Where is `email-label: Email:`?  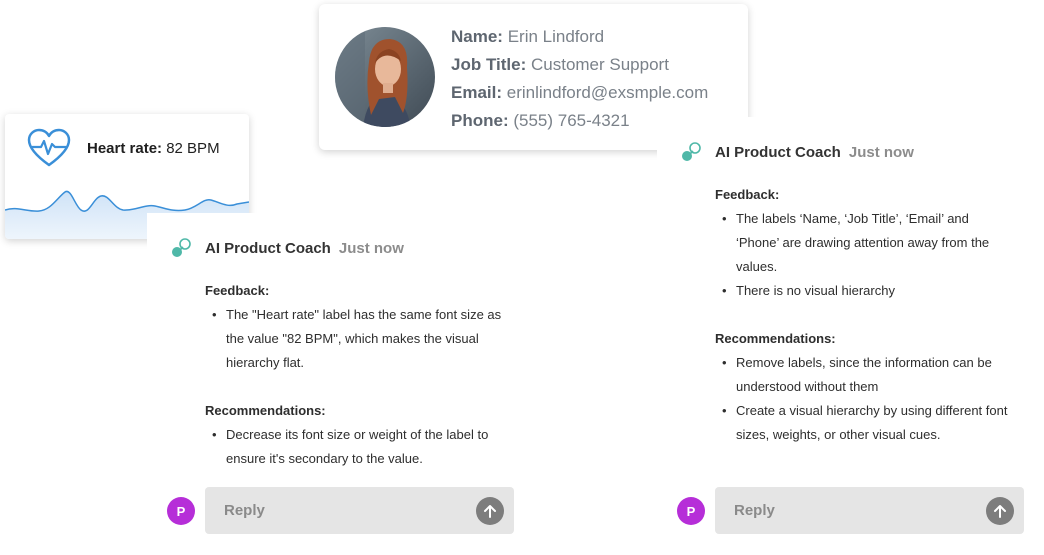 email-label: Email: is located at coordinates (477, 92).